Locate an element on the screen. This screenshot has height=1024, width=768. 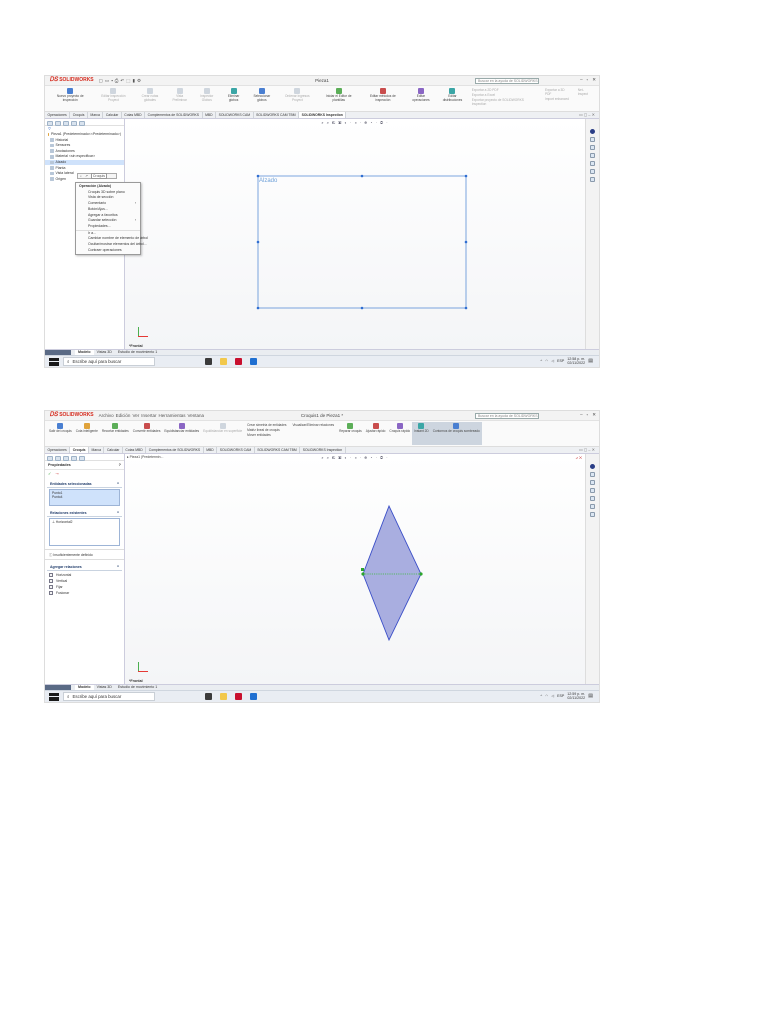
existing-relation: ⊥ Horizontal2 is located at coordinates (84, 522).